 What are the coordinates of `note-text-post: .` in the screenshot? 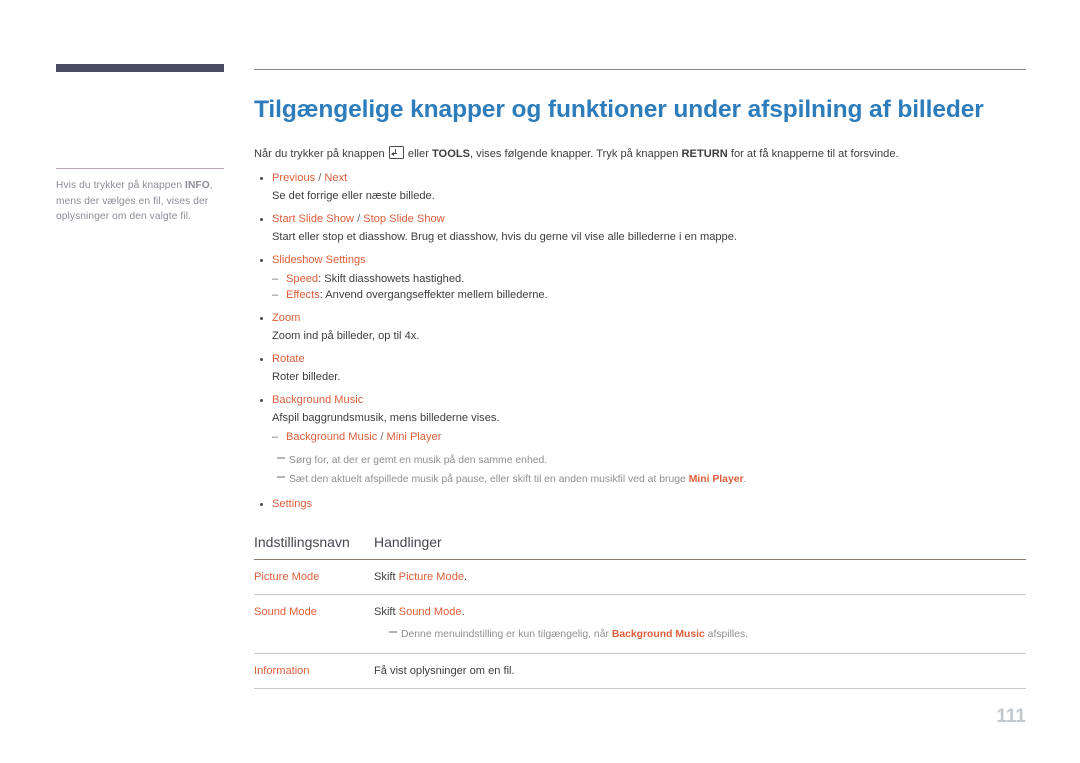 It's located at (745, 480).